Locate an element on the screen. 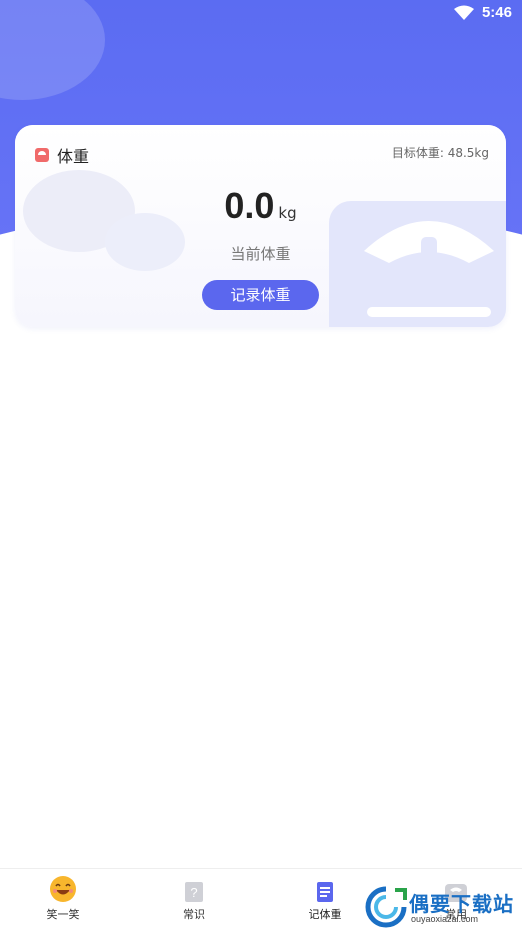 This screenshot has height=930, width=522. card-title-text: 体重 is located at coordinates (73, 156).